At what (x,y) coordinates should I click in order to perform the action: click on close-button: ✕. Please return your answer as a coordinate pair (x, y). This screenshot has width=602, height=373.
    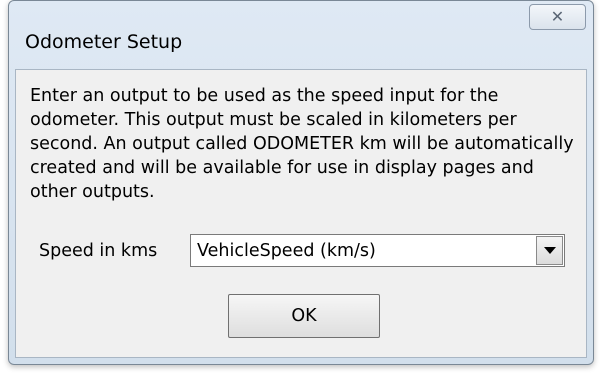
    Looking at the image, I should click on (557, 17).